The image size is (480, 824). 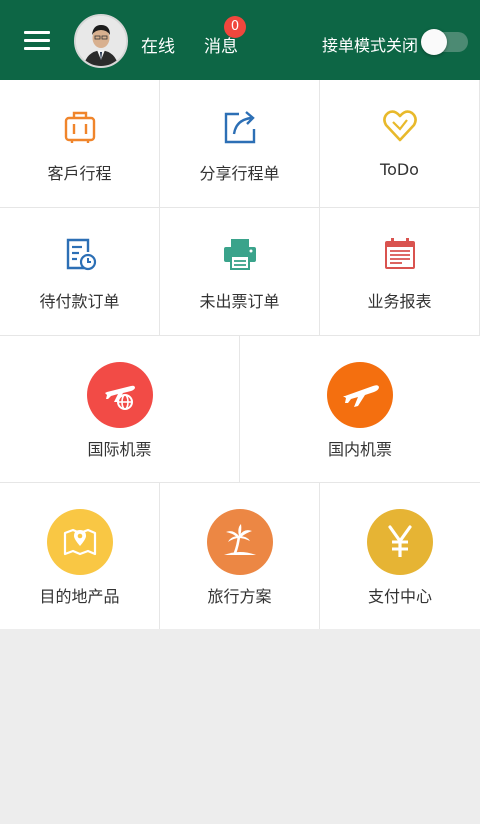 I want to click on grid-item-payment-center: 支付中心, so click(x=400, y=556).